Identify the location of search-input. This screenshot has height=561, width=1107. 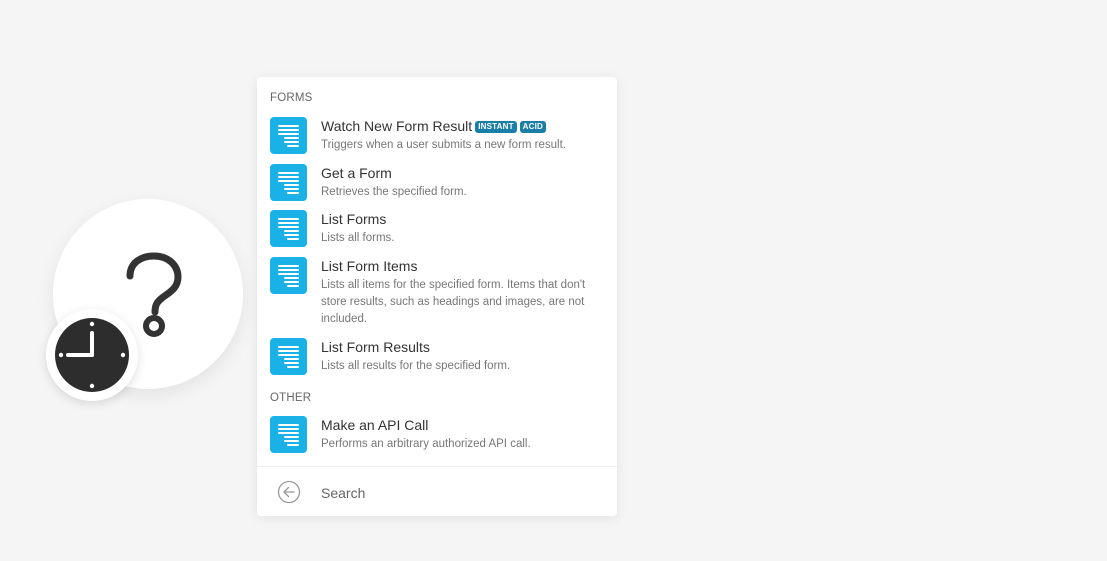
(456, 493).